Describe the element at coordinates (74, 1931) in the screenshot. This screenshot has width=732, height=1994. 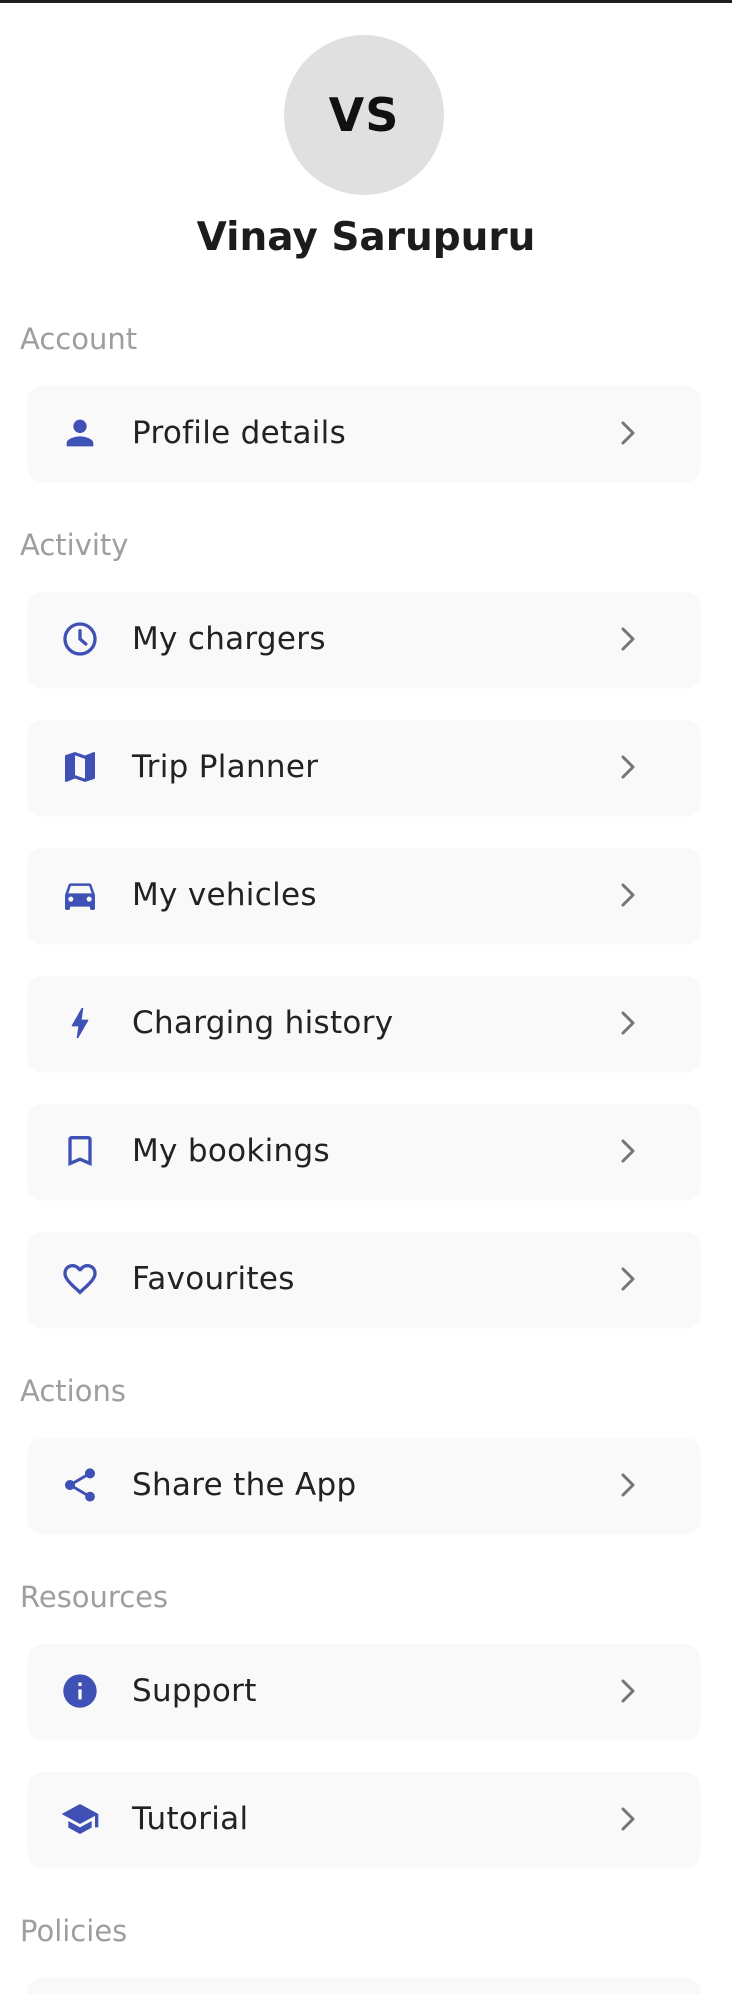
I see `section-title-policies: Policies` at that location.